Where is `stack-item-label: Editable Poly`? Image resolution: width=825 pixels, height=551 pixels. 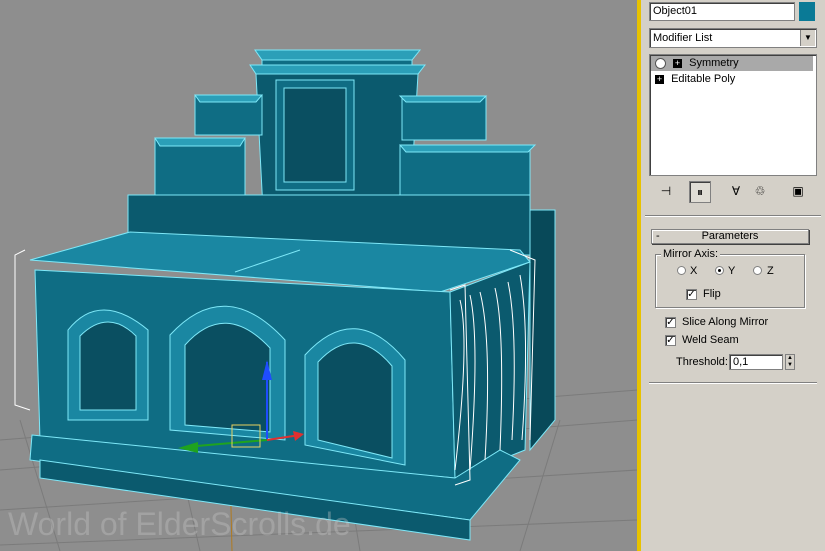 stack-item-label: Editable Poly is located at coordinates (703, 79).